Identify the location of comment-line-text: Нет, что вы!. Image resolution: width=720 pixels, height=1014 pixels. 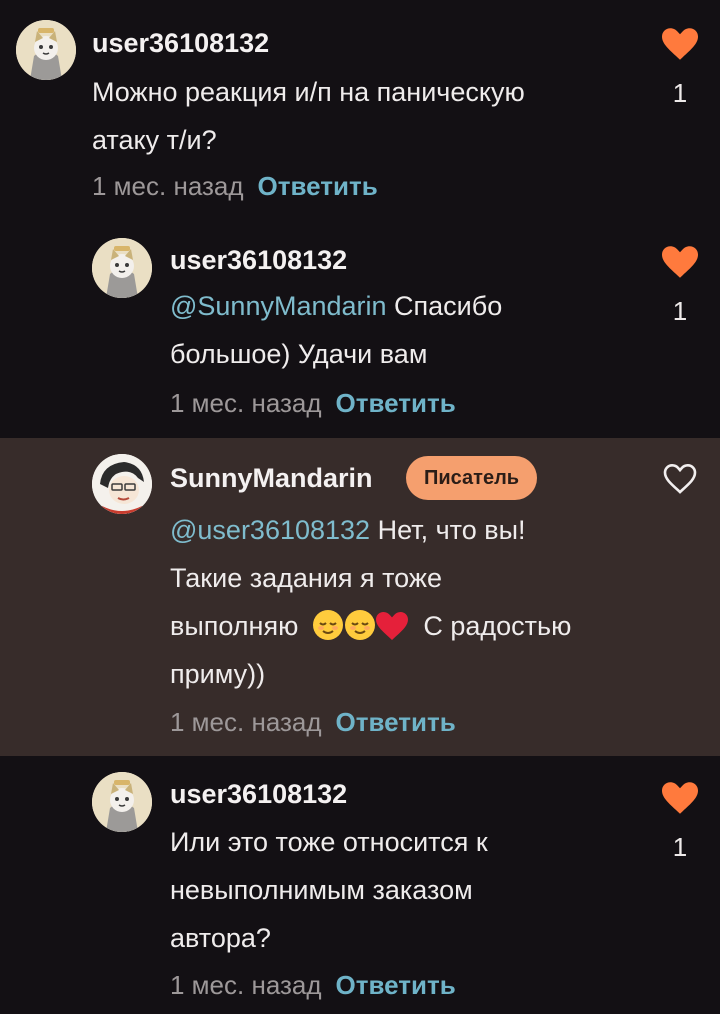
(451, 530).